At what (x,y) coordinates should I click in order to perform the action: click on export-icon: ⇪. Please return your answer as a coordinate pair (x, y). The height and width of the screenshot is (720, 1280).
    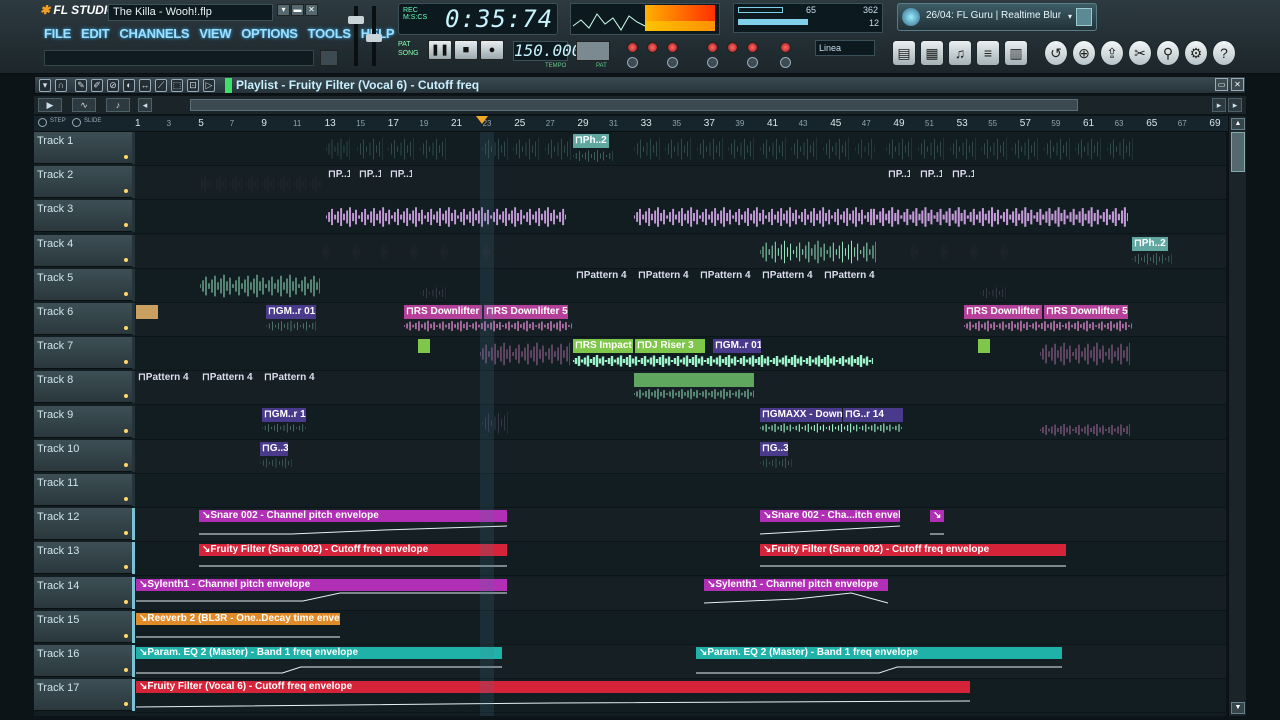
    Looking at the image, I should click on (1112, 53).